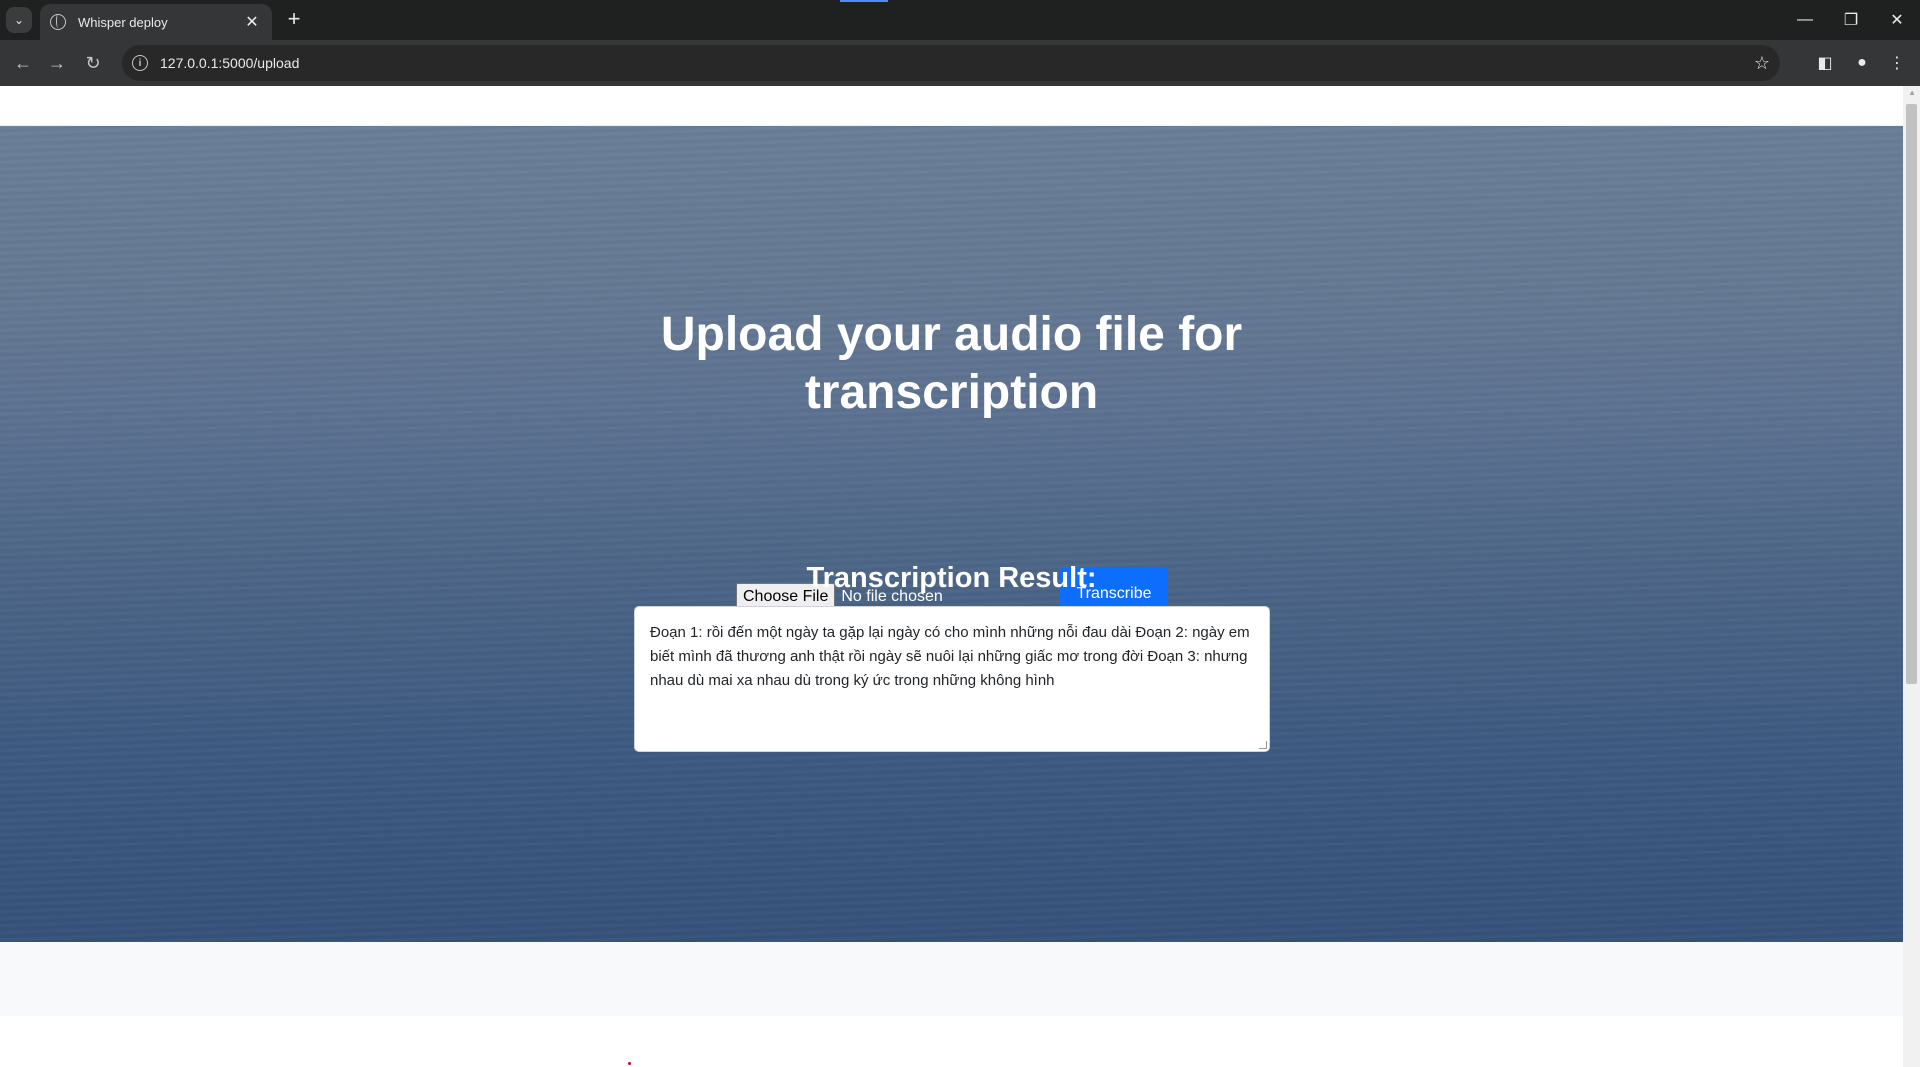  What do you see at coordinates (1912, 92) in the screenshot?
I see `scroll-up-icon: ▲` at bounding box center [1912, 92].